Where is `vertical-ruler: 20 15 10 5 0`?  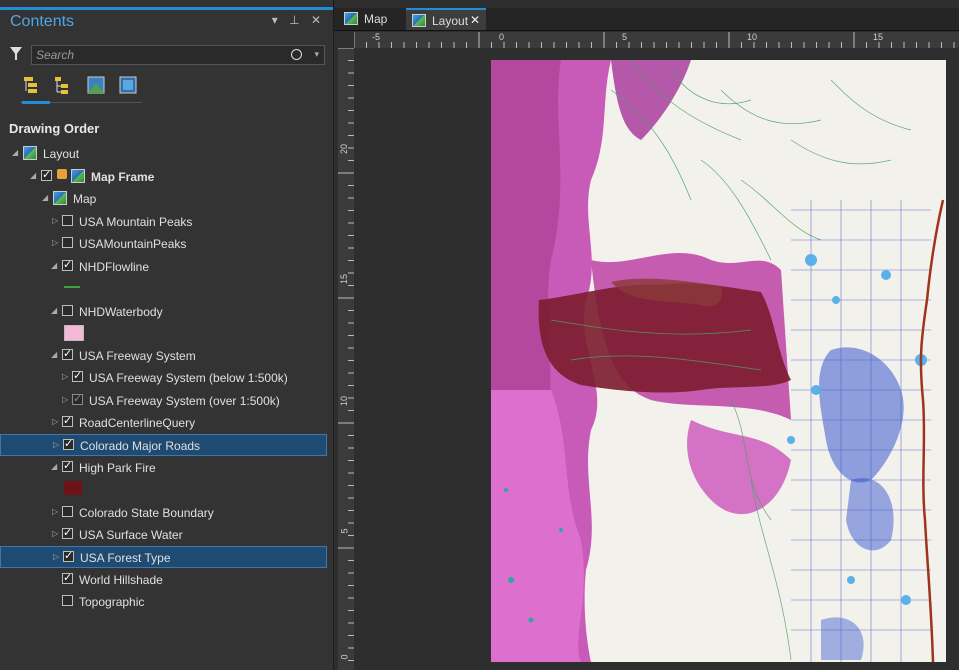 vertical-ruler: 20 15 10 5 0 is located at coordinates (346, 359).